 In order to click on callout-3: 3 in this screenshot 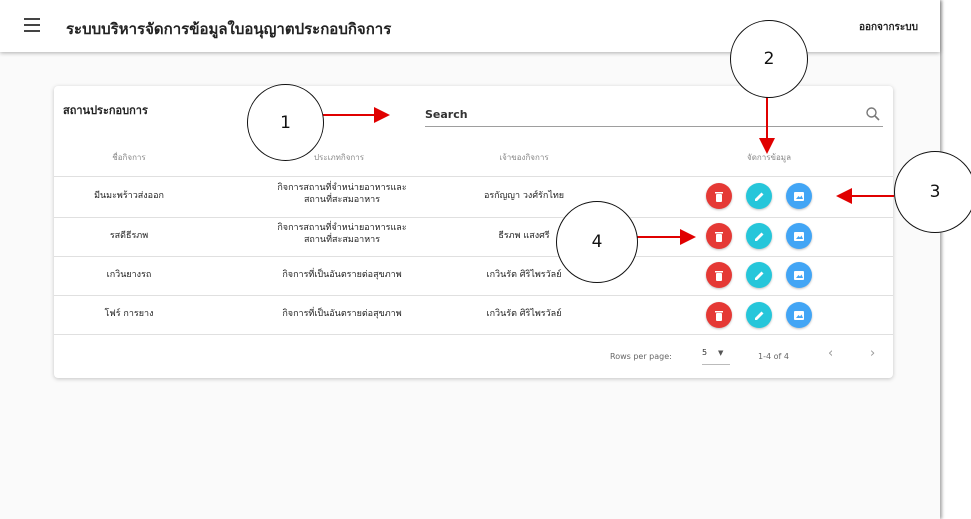, I will do `click(932, 192)`.